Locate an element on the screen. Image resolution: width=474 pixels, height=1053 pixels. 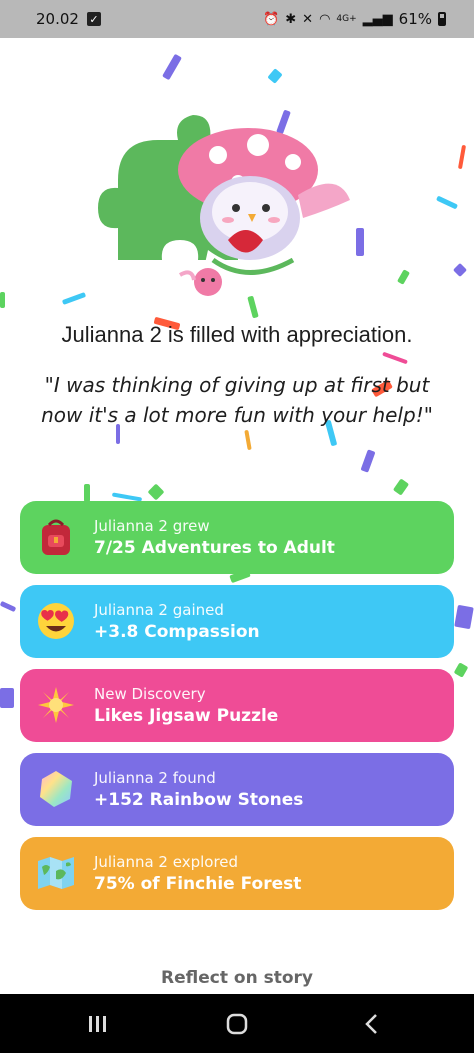
sparkle-sun-icon is located at coordinates (56, 705).